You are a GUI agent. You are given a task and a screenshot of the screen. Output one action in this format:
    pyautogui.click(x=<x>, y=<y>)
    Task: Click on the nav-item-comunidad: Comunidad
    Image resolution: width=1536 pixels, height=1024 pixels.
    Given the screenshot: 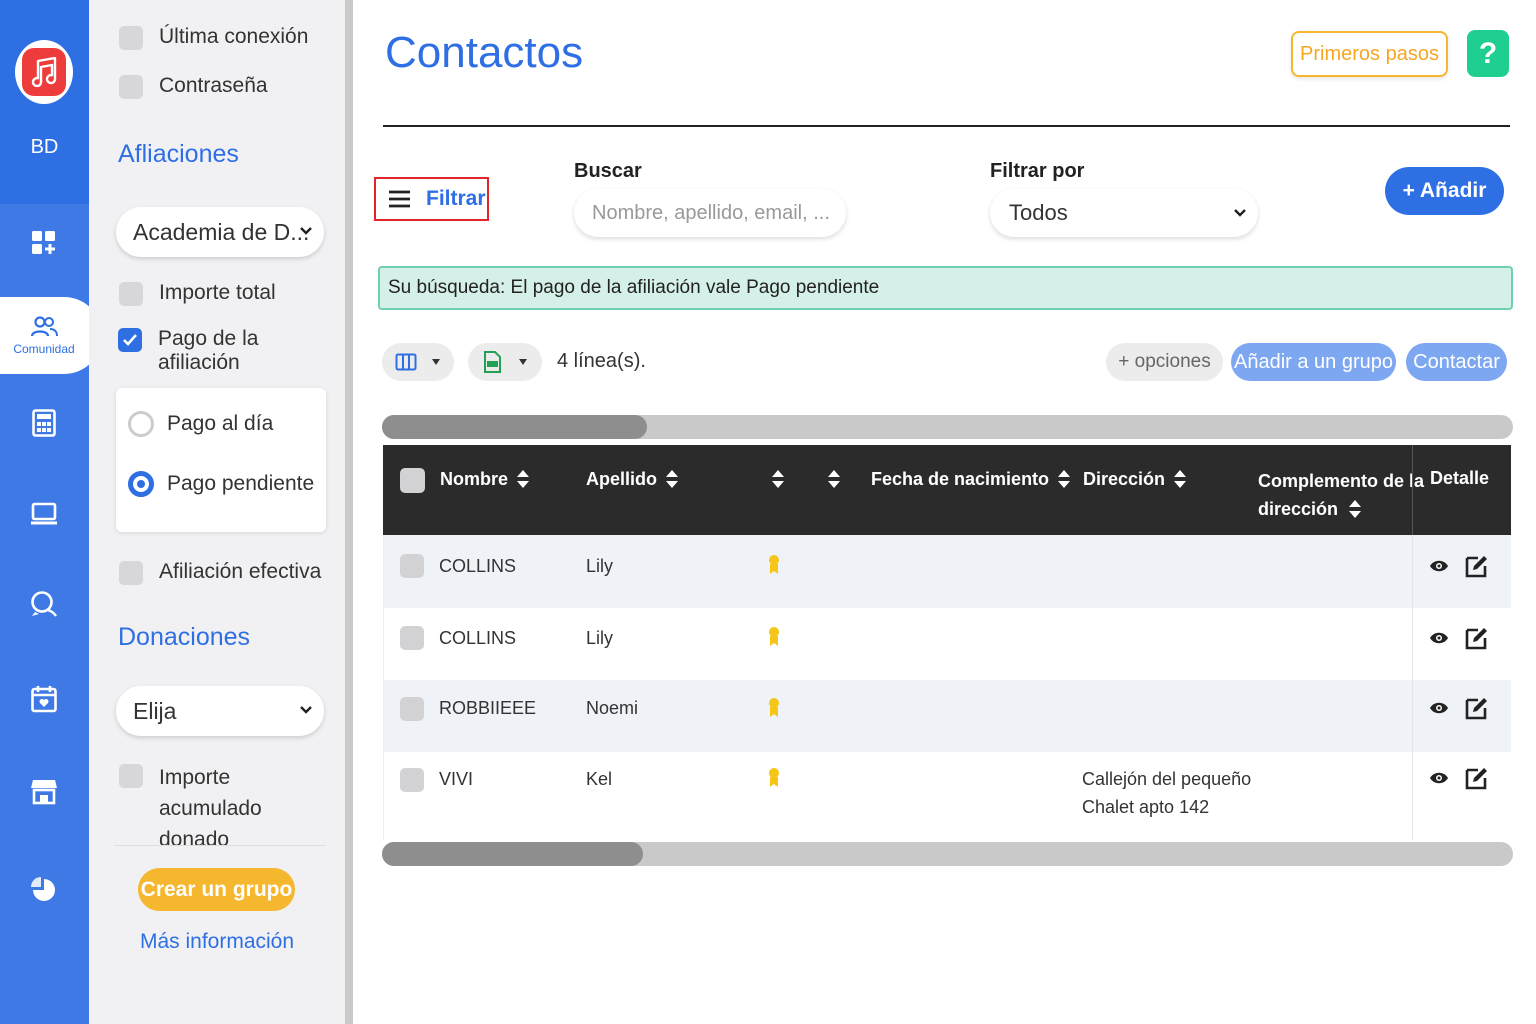 What is the action you would take?
    pyautogui.click(x=51, y=335)
    